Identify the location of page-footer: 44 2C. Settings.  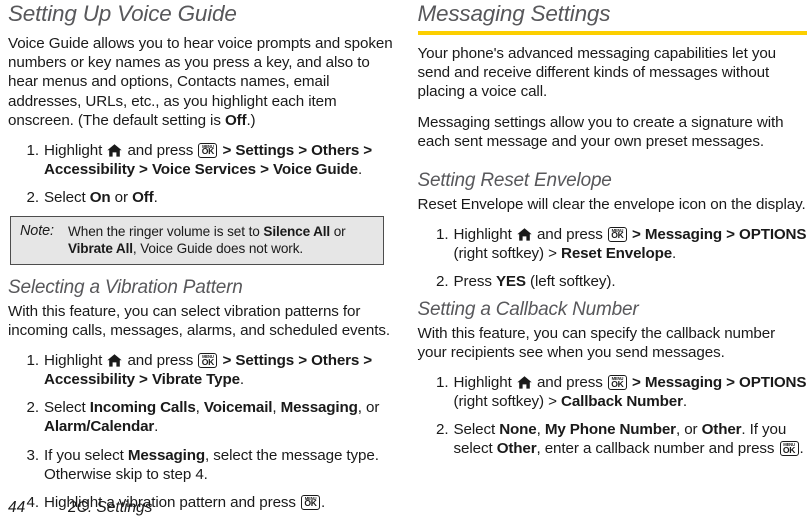
(80, 508).